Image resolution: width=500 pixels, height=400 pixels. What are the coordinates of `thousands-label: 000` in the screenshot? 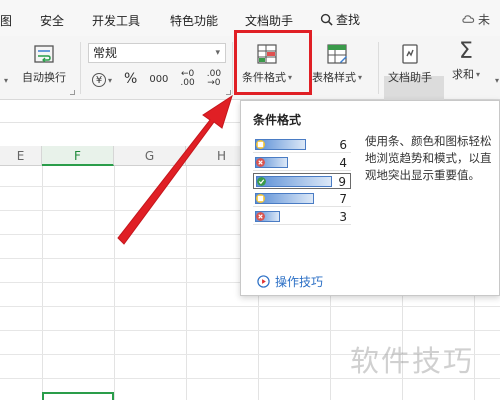 It's located at (159, 79).